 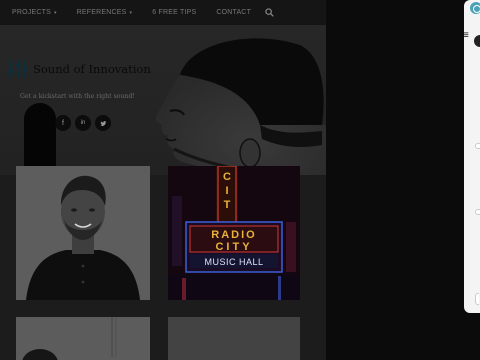 What do you see at coordinates (472, 156) in the screenshot?
I see `side-panel` at bounding box center [472, 156].